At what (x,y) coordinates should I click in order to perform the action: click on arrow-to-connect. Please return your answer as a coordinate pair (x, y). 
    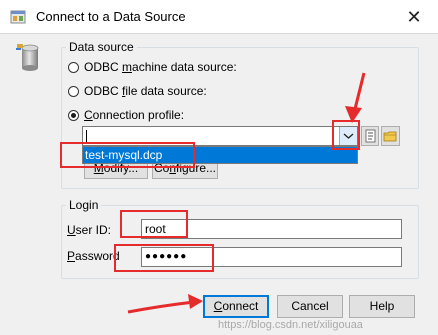
    Looking at the image, I should click on (165, 304).